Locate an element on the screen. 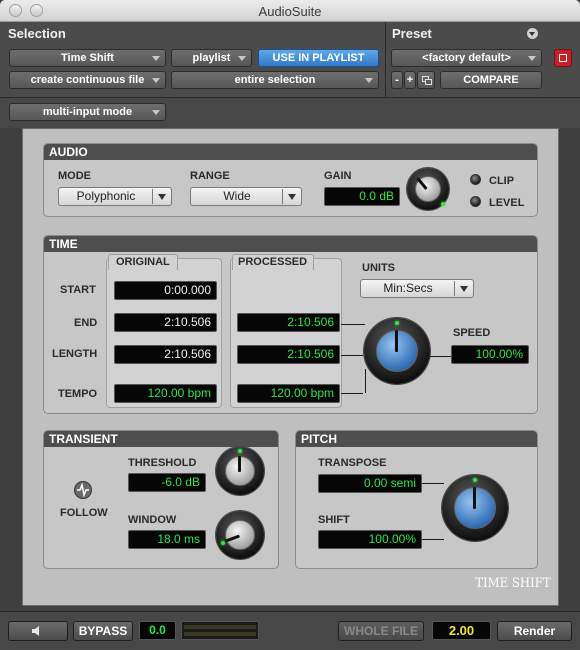 This screenshot has height=650, width=580. window-knob is located at coordinates (240, 535).